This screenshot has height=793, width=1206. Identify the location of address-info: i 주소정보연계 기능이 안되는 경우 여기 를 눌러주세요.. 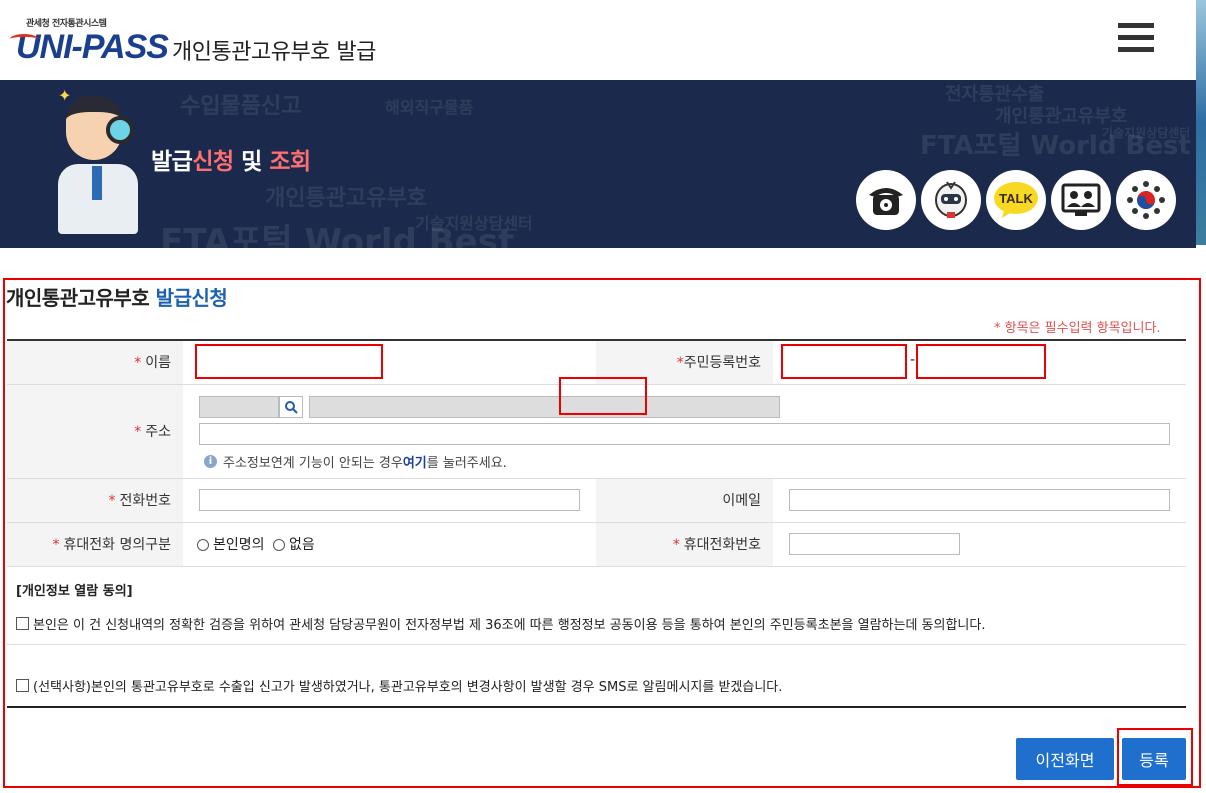
(355, 461).